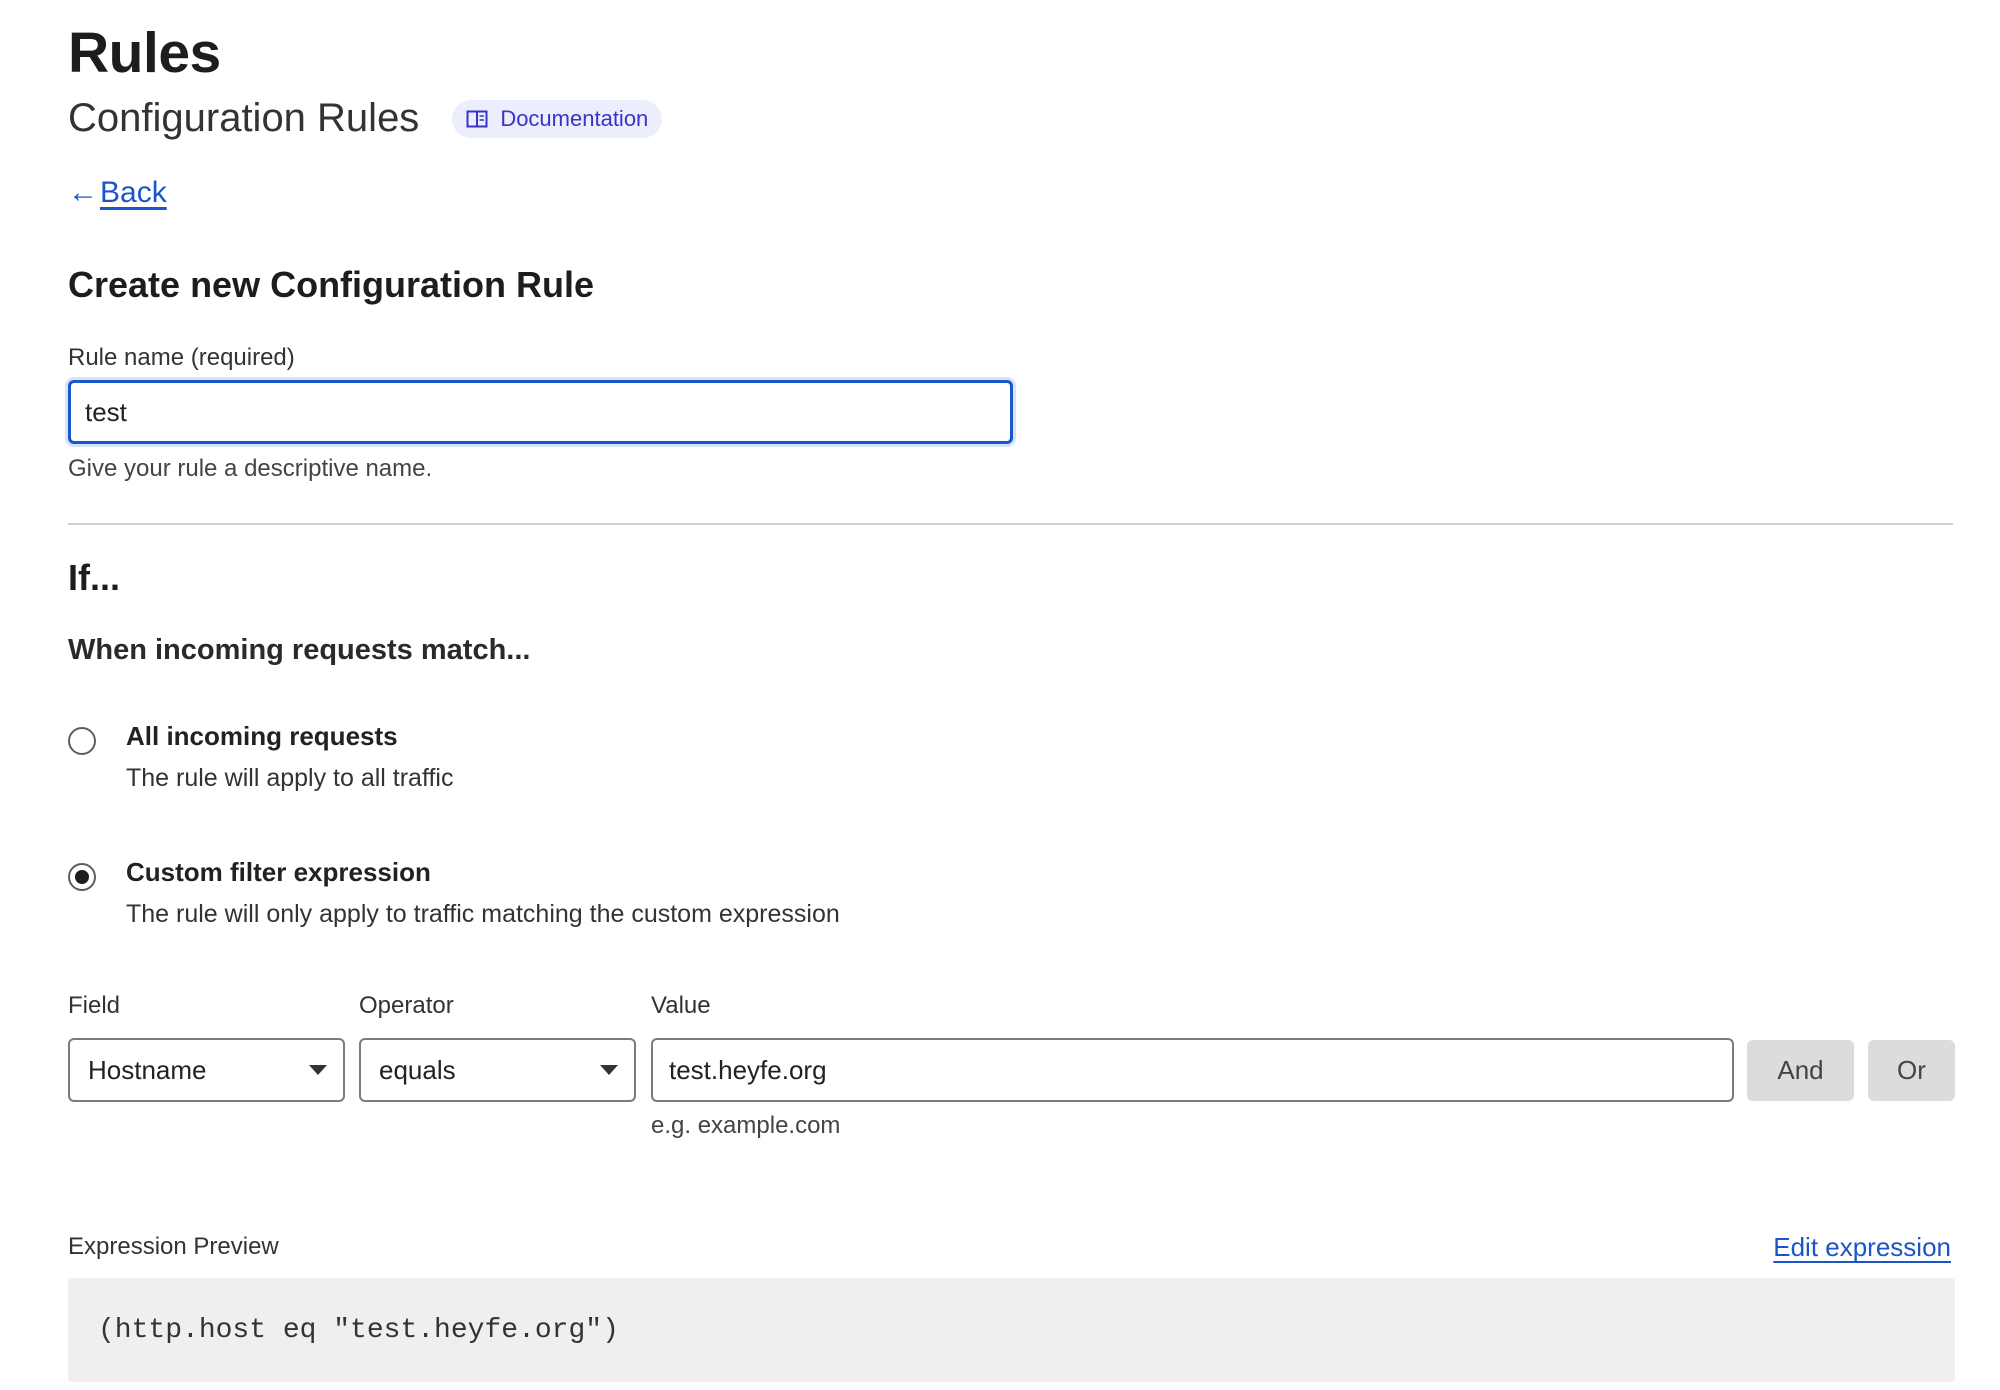 The image size is (2000, 1390). What do you see at coordinates (83, 192) in the screenshot?
I see `arrow-left-icon: ←` at bounding box center [83, 192].